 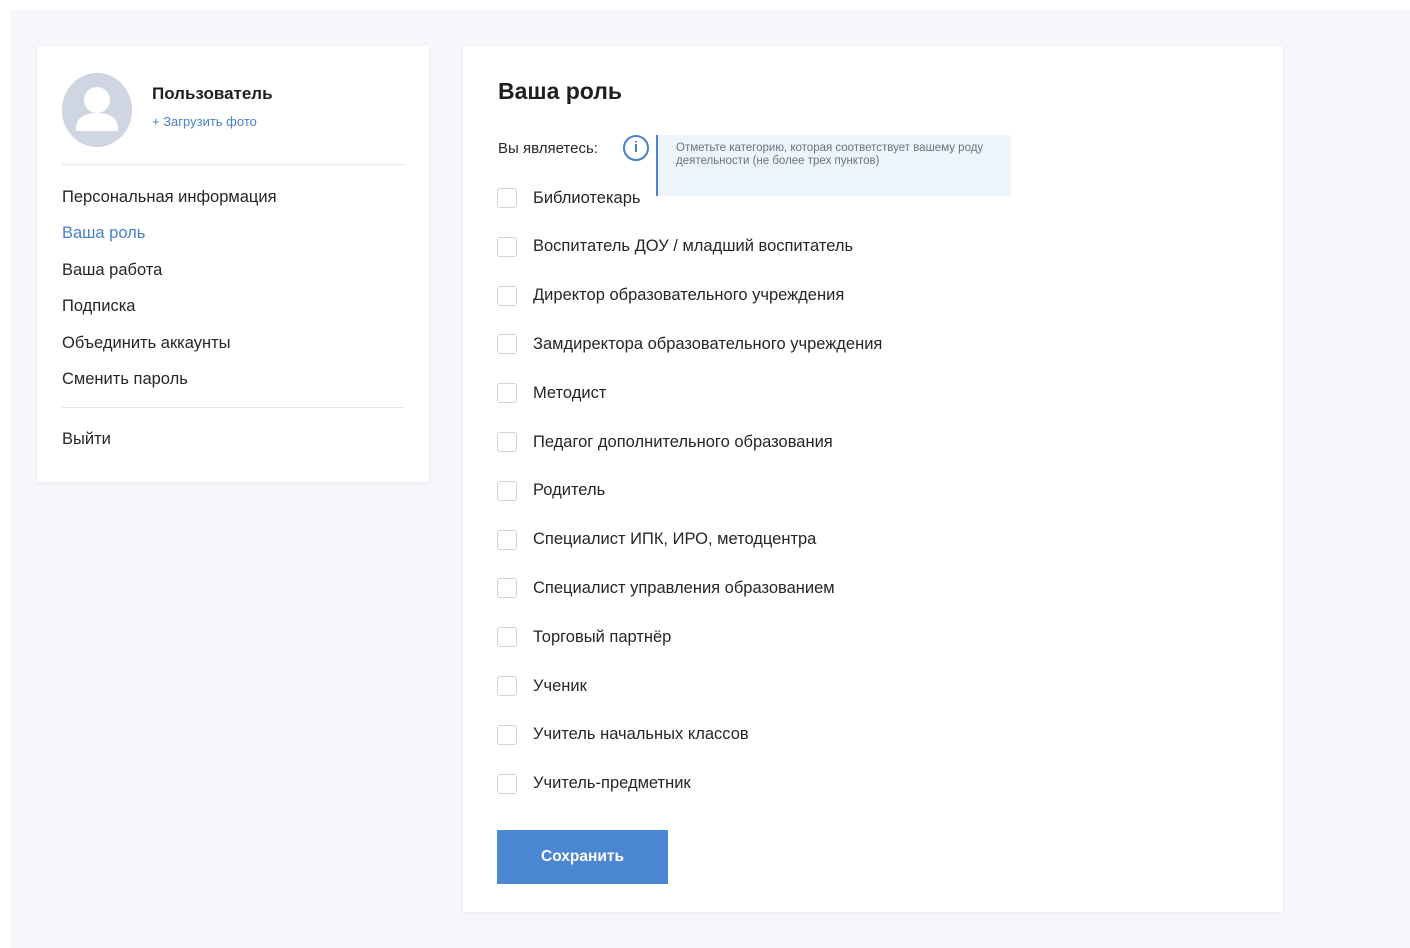 I want to click on save-button: Сохранить, so click(x=582, y=857).